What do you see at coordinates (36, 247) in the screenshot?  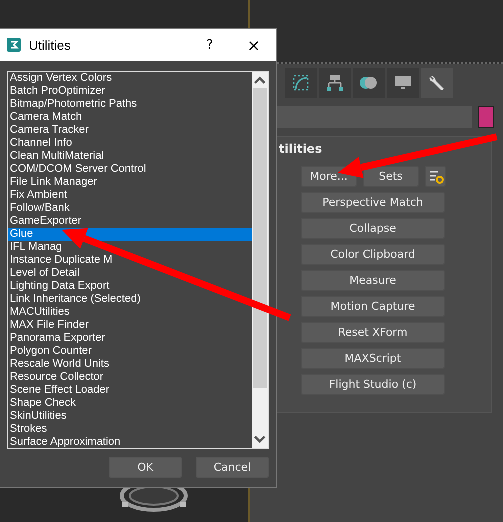 I see `list-item: IFL Manag` at bounding box center [36, 247].